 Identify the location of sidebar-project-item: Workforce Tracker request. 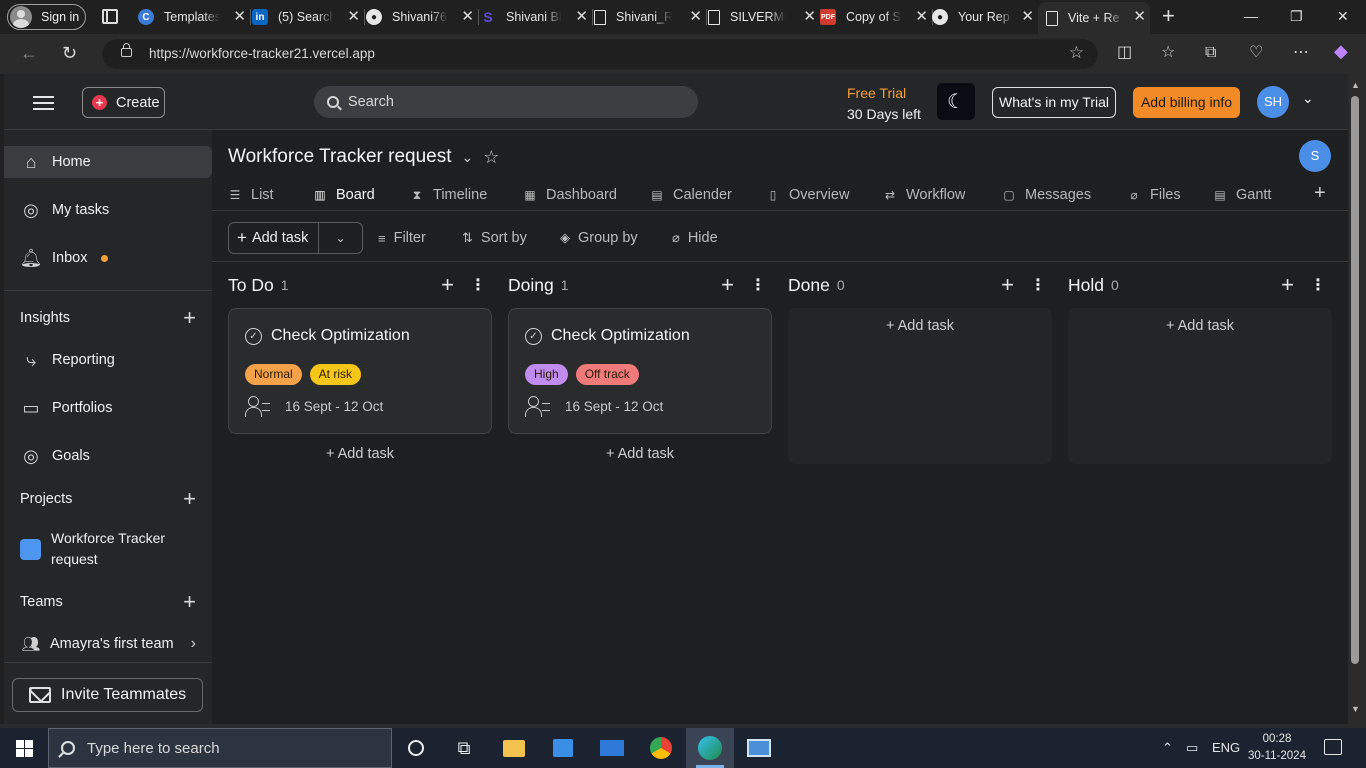
(108, 549).